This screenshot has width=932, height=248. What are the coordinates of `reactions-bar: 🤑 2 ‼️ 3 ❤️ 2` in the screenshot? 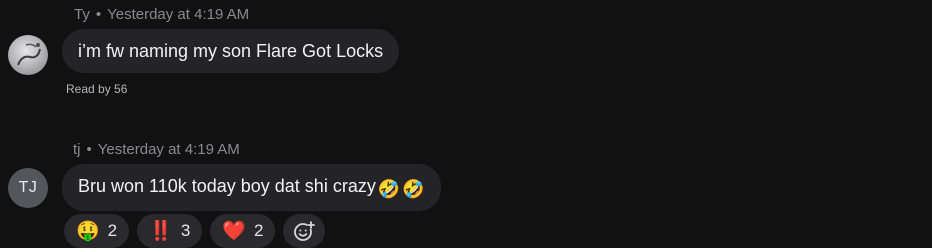 It's located at (195, 231).